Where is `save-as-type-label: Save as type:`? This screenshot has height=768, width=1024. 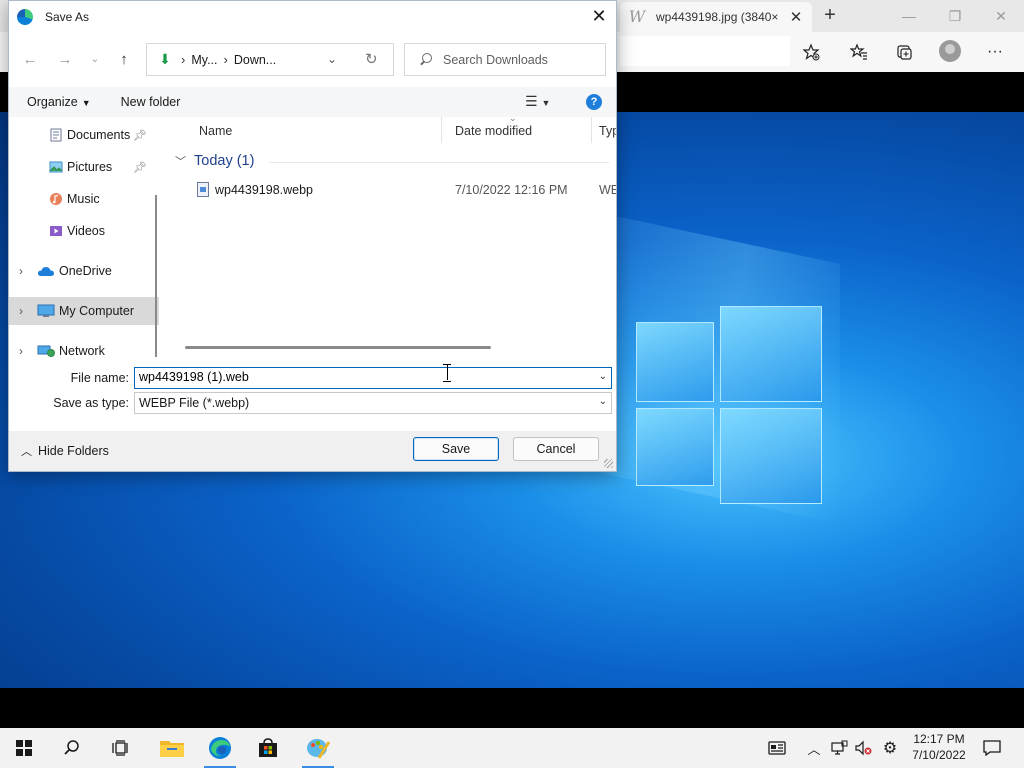
save-as-type-label: Save as type: is located at coordinates (91, 403).